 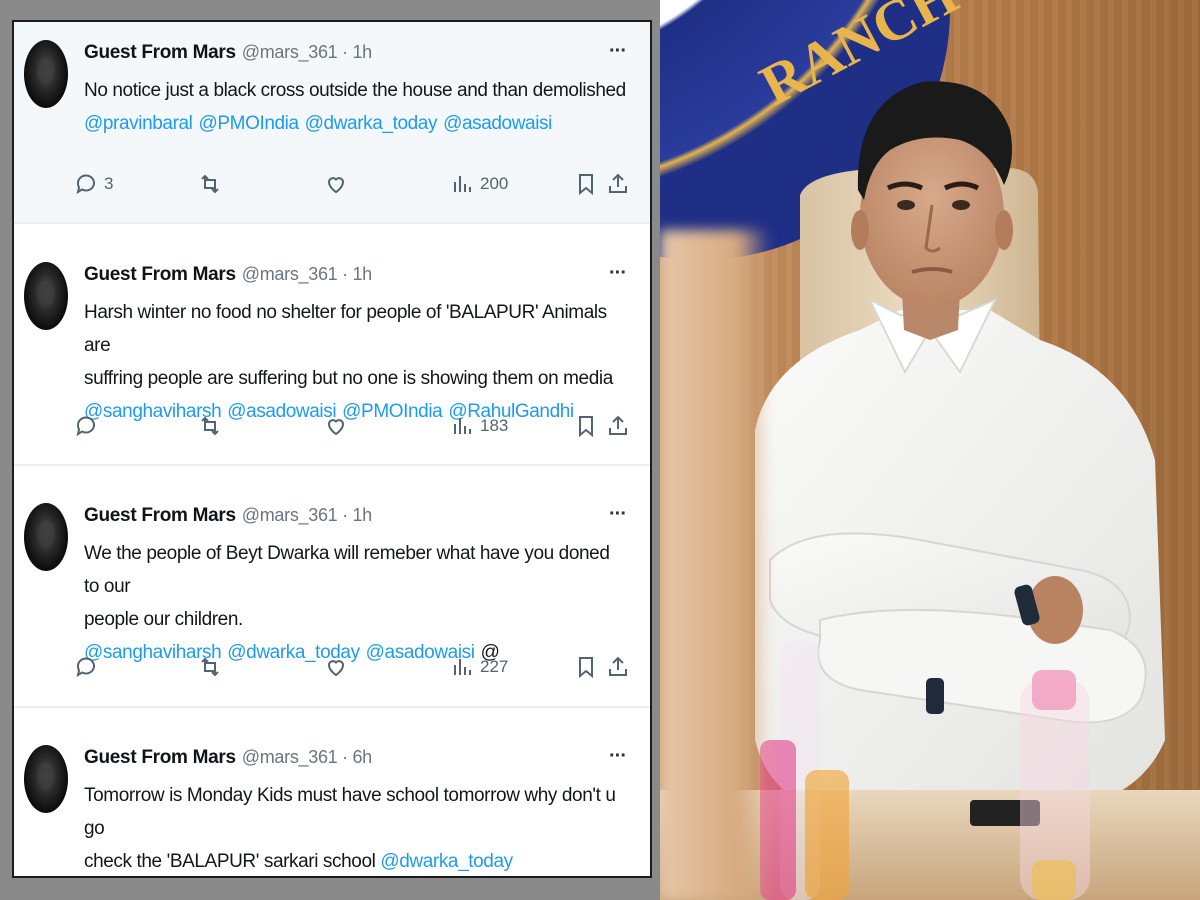 I want to click on reply-count: 3, so click(x=109, y=183).